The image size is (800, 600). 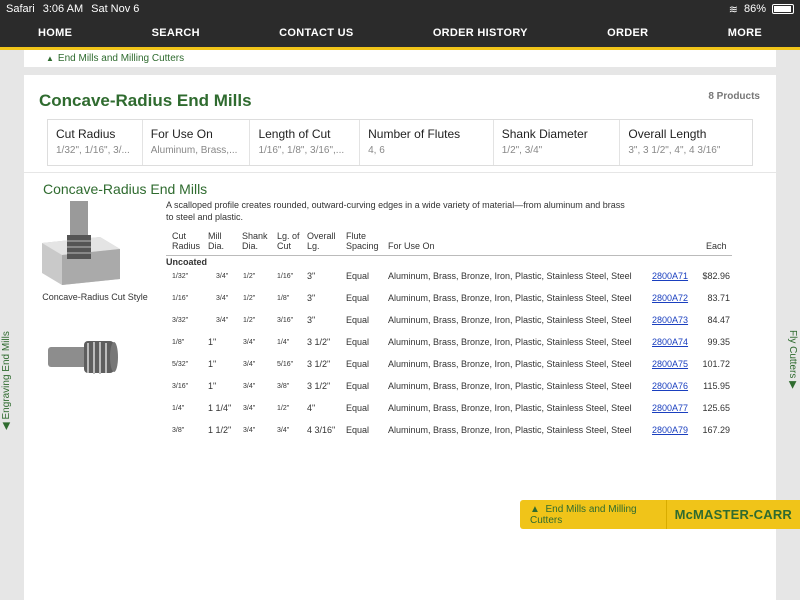 I want to click on cell-cut-radius: 5/32", so click(x=180, y=364).